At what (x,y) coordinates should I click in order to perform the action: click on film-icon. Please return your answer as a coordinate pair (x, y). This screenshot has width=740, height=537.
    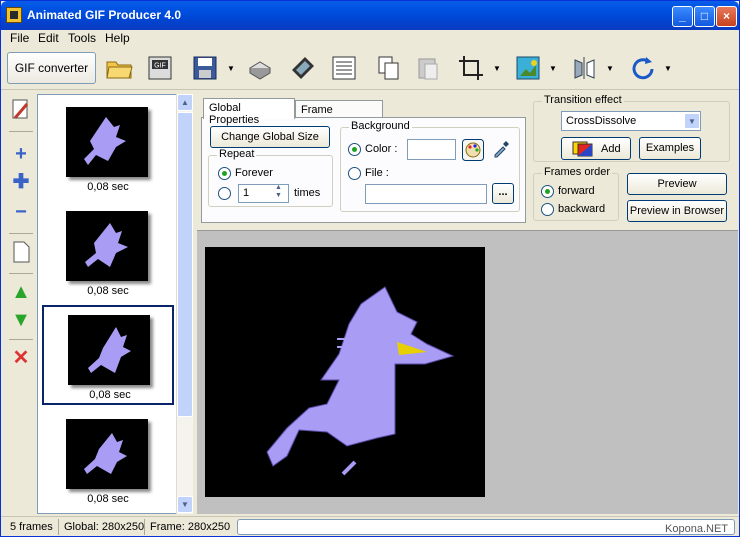
    Looking at the image, I should click on (303, 68).